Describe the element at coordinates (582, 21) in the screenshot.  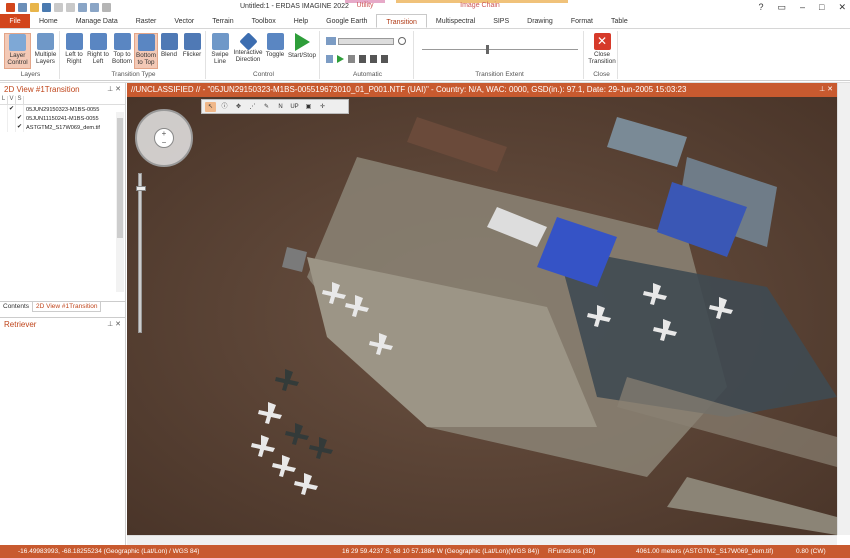
I see `tab-format: Format` at that location.